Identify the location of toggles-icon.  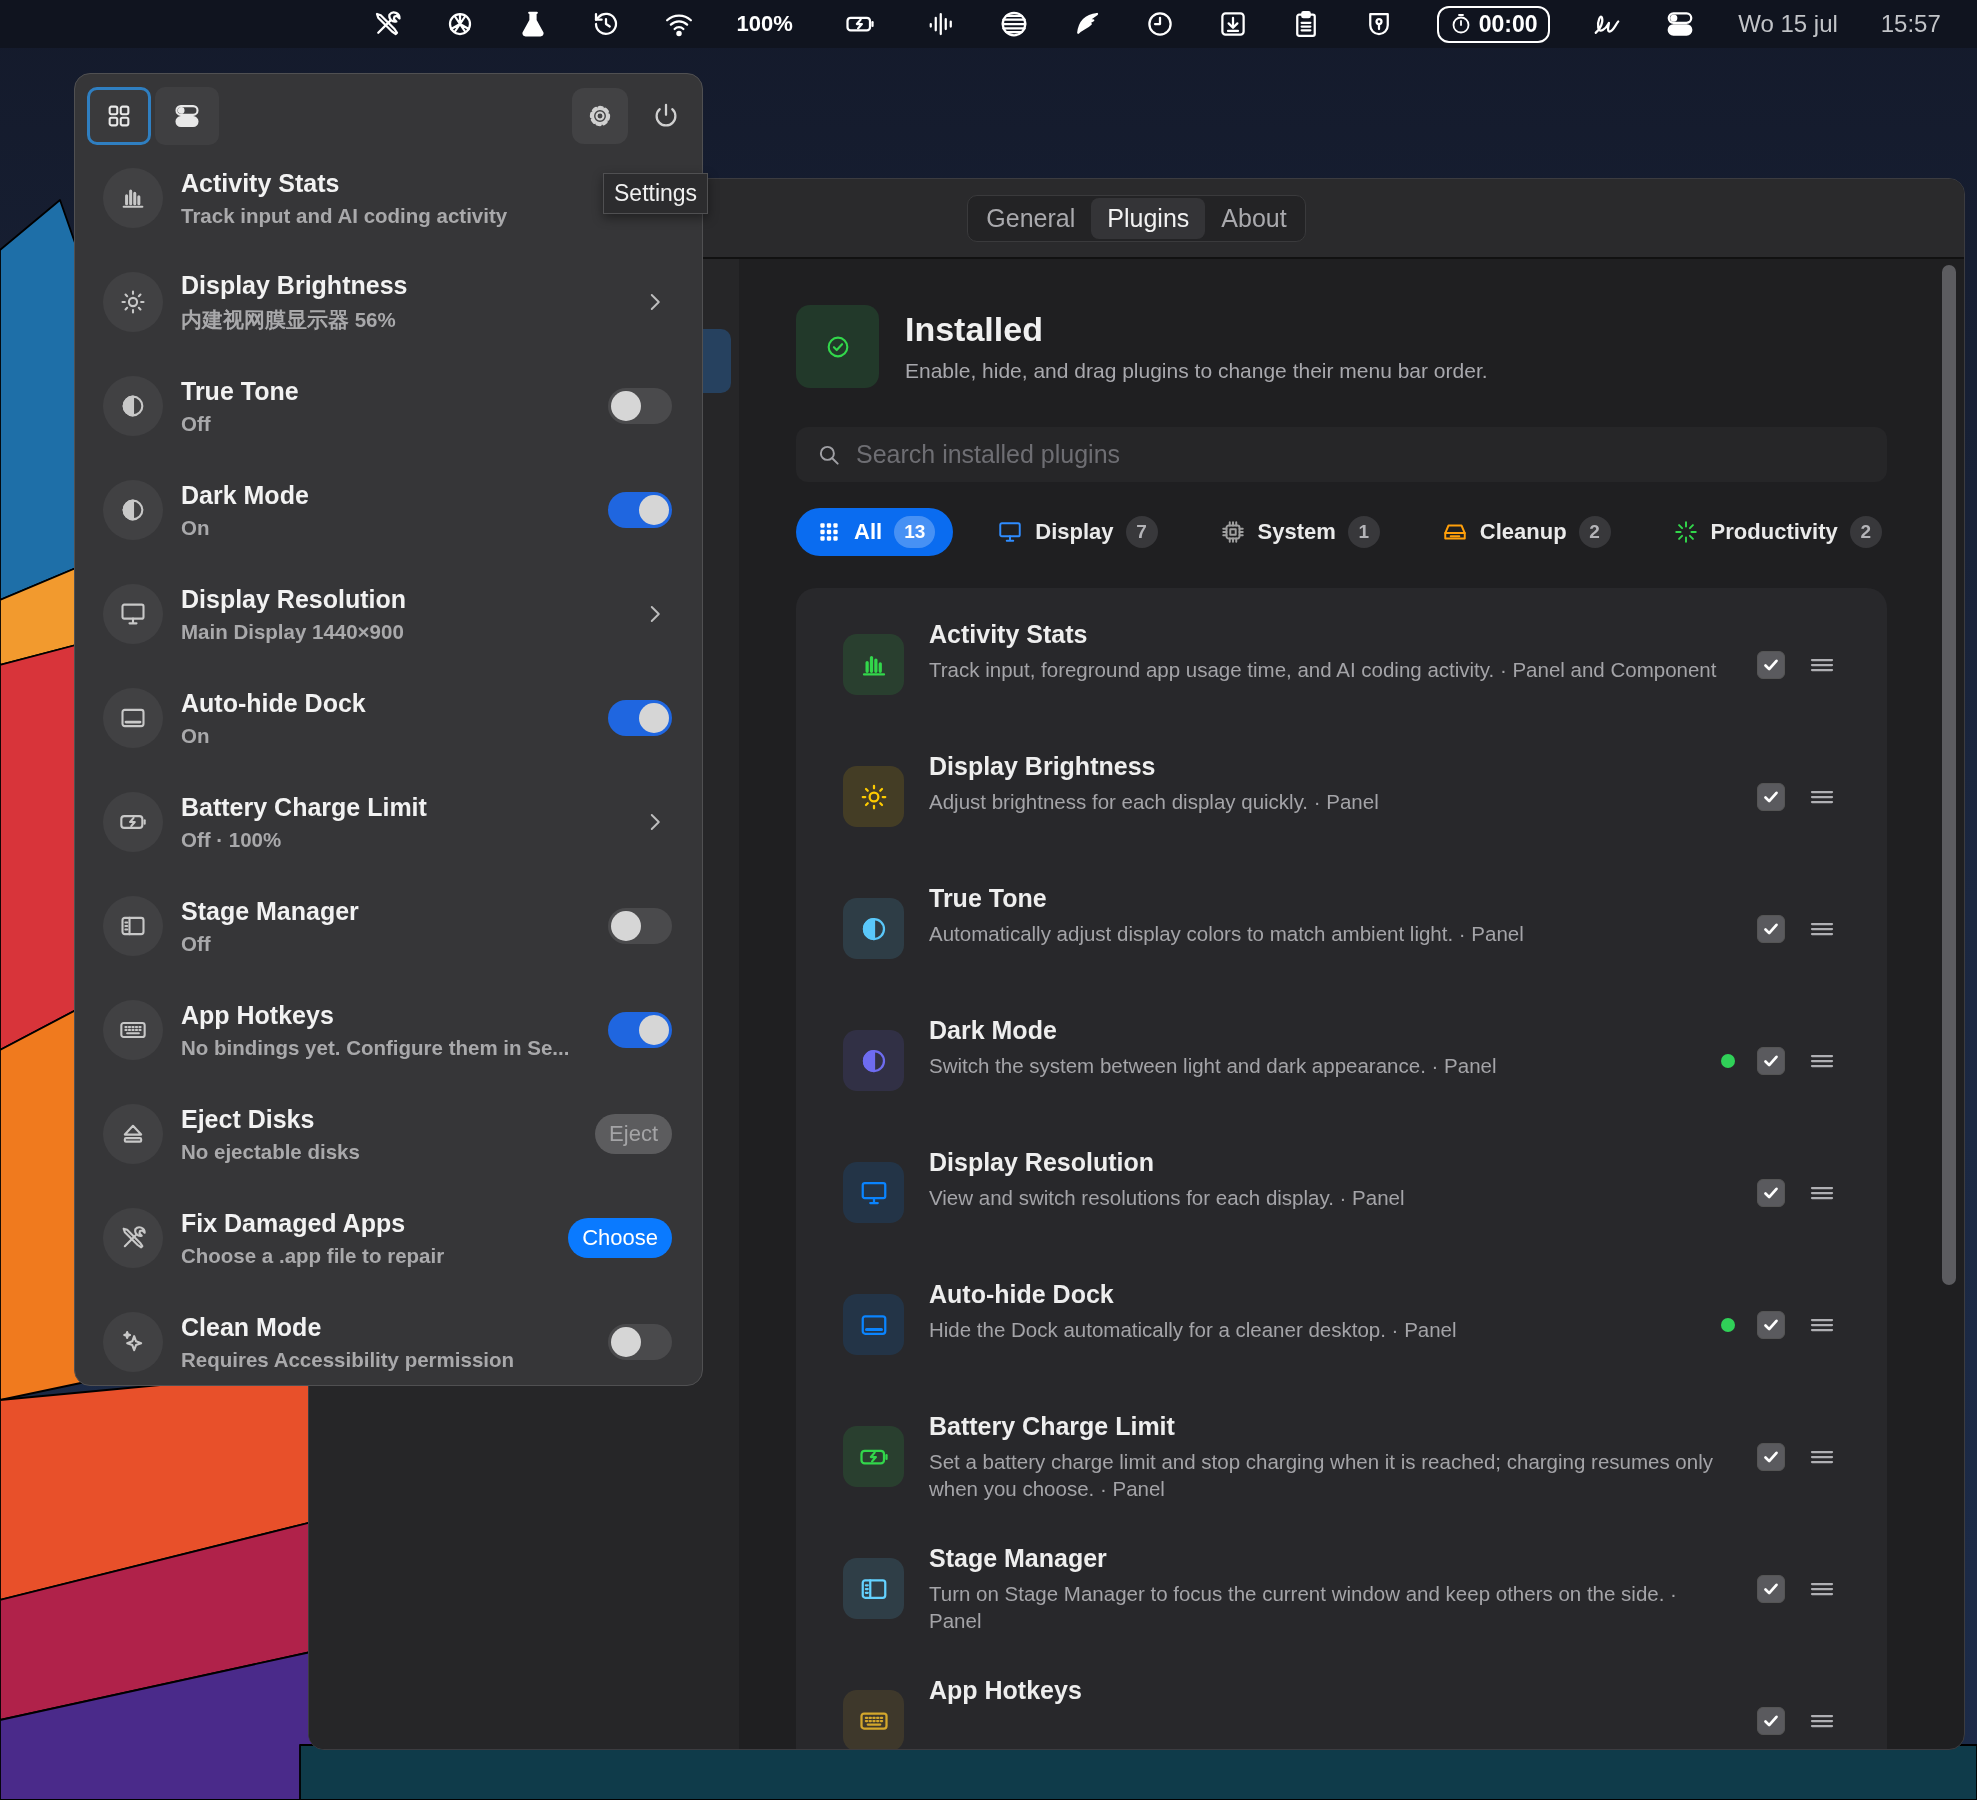
(187, 116).